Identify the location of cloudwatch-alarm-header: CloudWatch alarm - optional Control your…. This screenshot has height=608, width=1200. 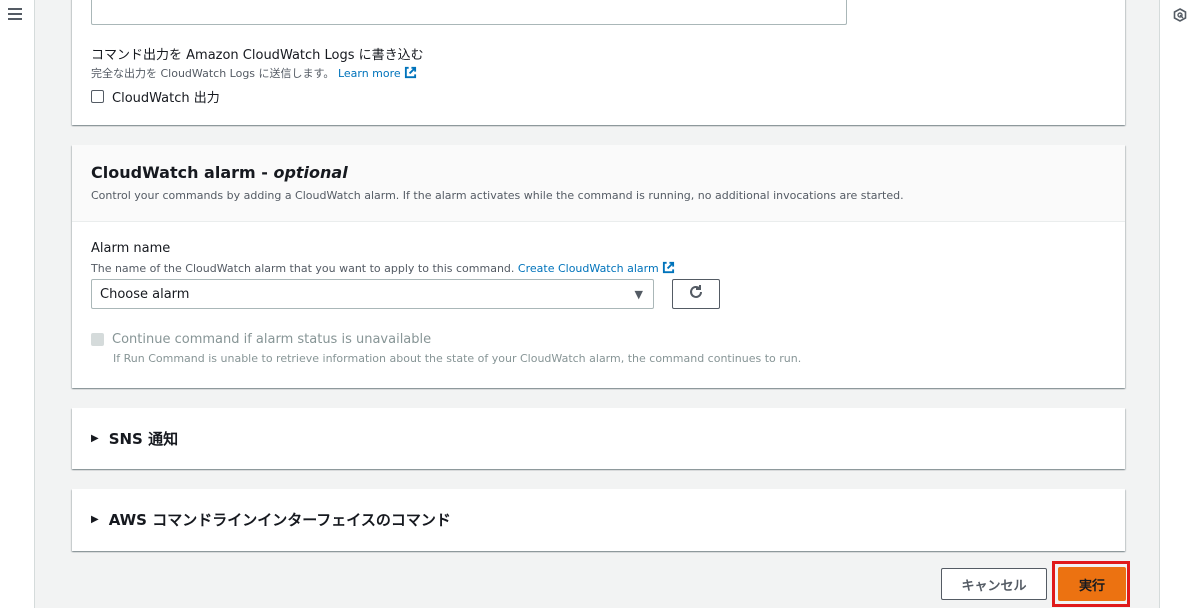
(598, 183).